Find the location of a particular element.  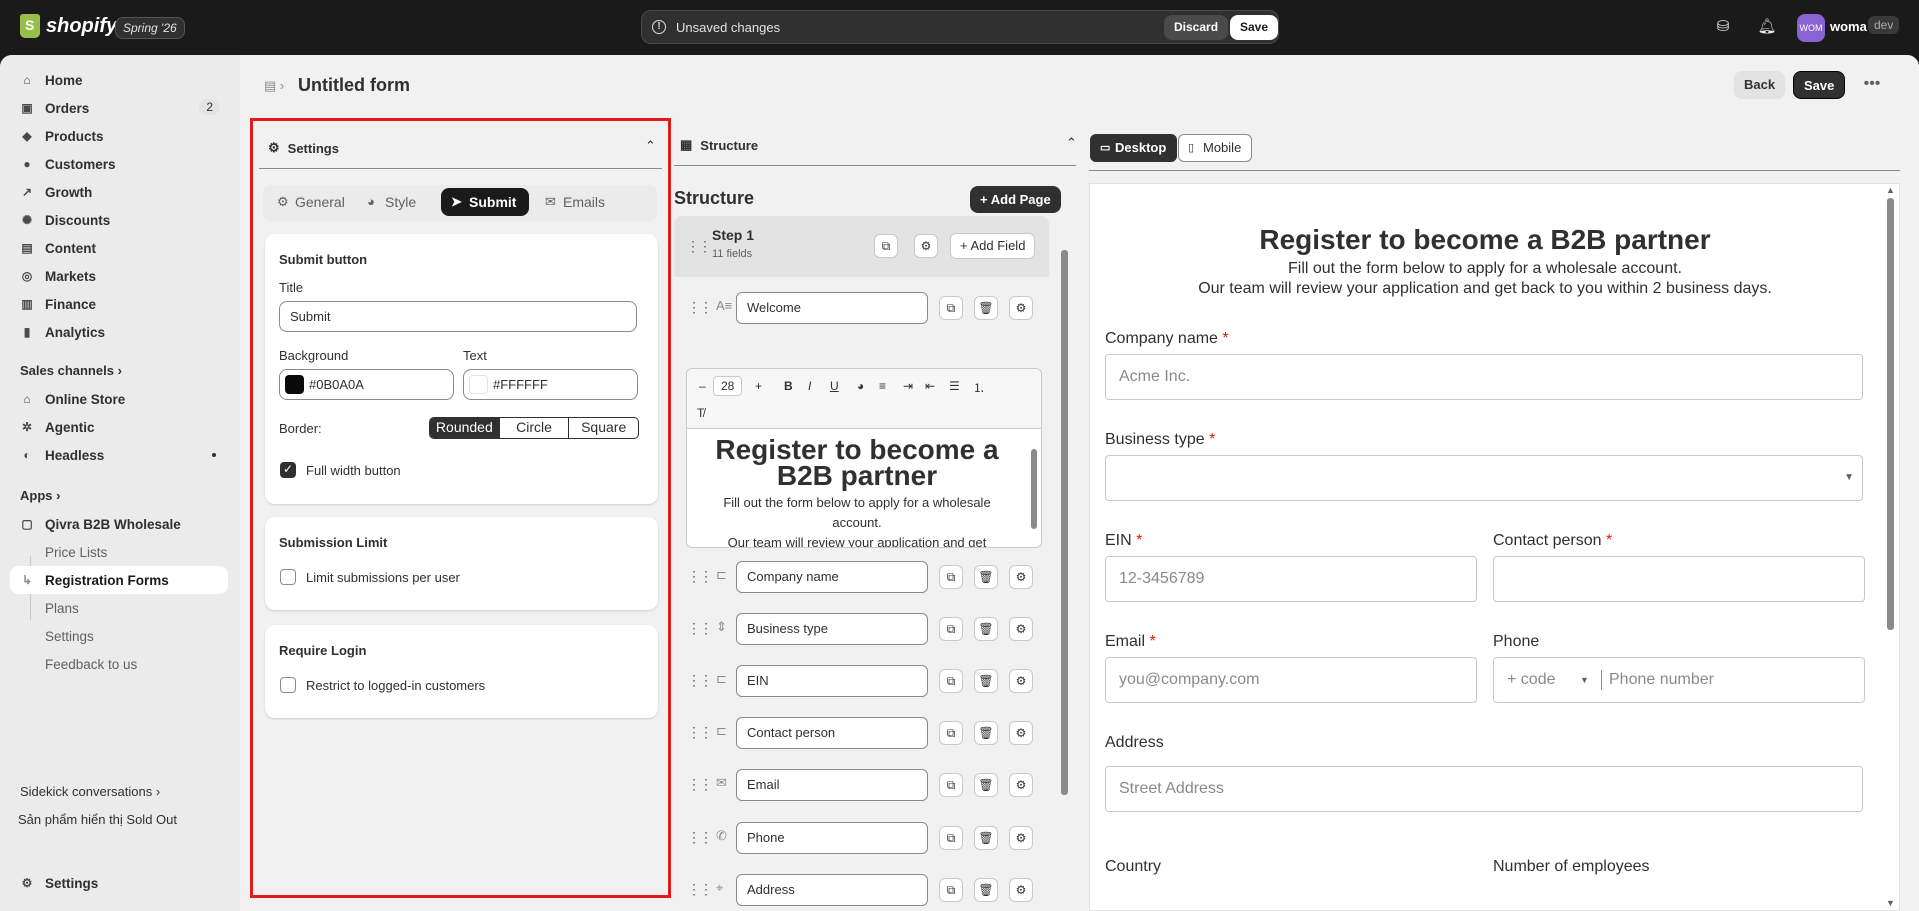

country-code-select: + code is located at coordinates (1531, 679).